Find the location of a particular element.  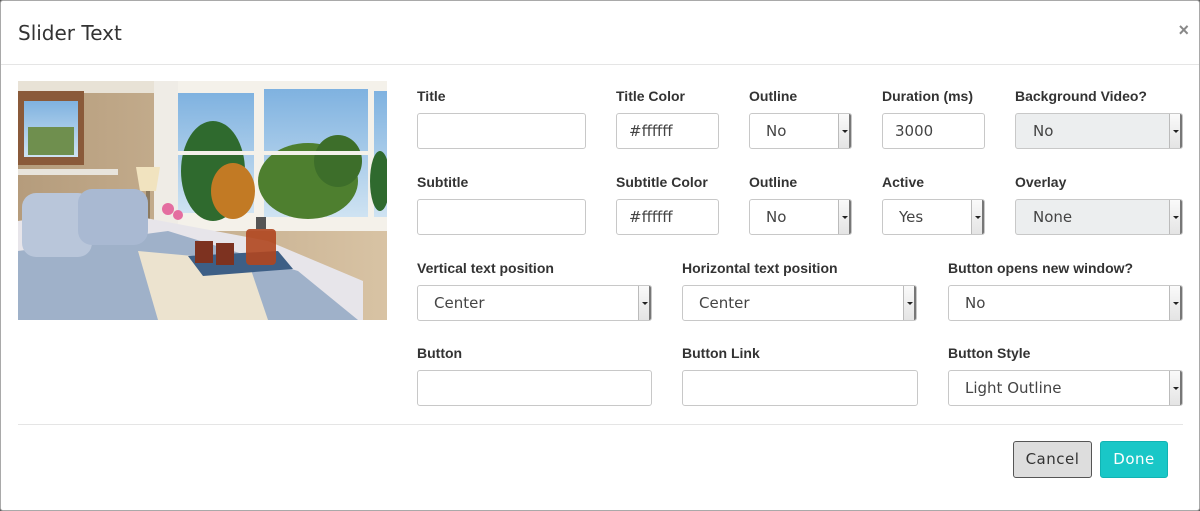

button-style-label: Button Style is located at coordinates (989, 353).